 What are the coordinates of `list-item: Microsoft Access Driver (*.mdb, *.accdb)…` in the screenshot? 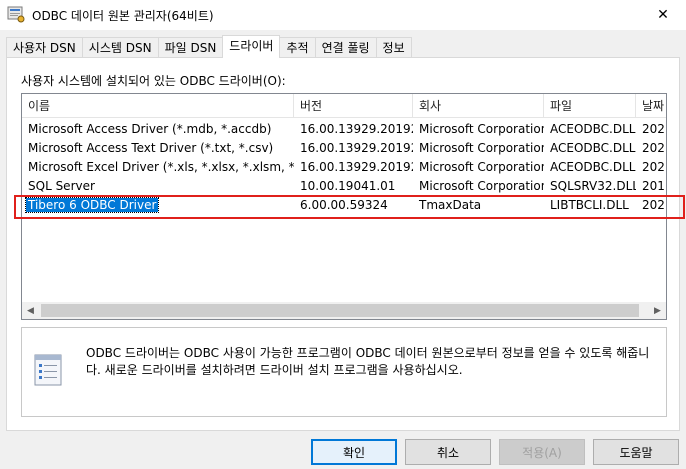 It's located at (344, 129).